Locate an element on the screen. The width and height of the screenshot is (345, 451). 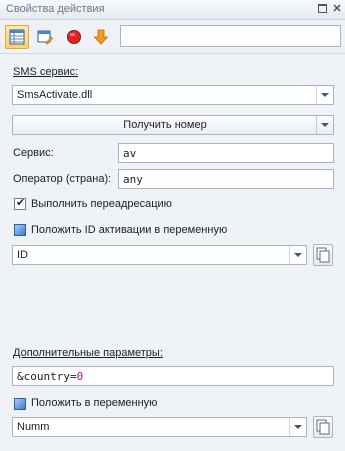
store-id-label: Положить ID активации в переменную is located at coordinates (129, 230).